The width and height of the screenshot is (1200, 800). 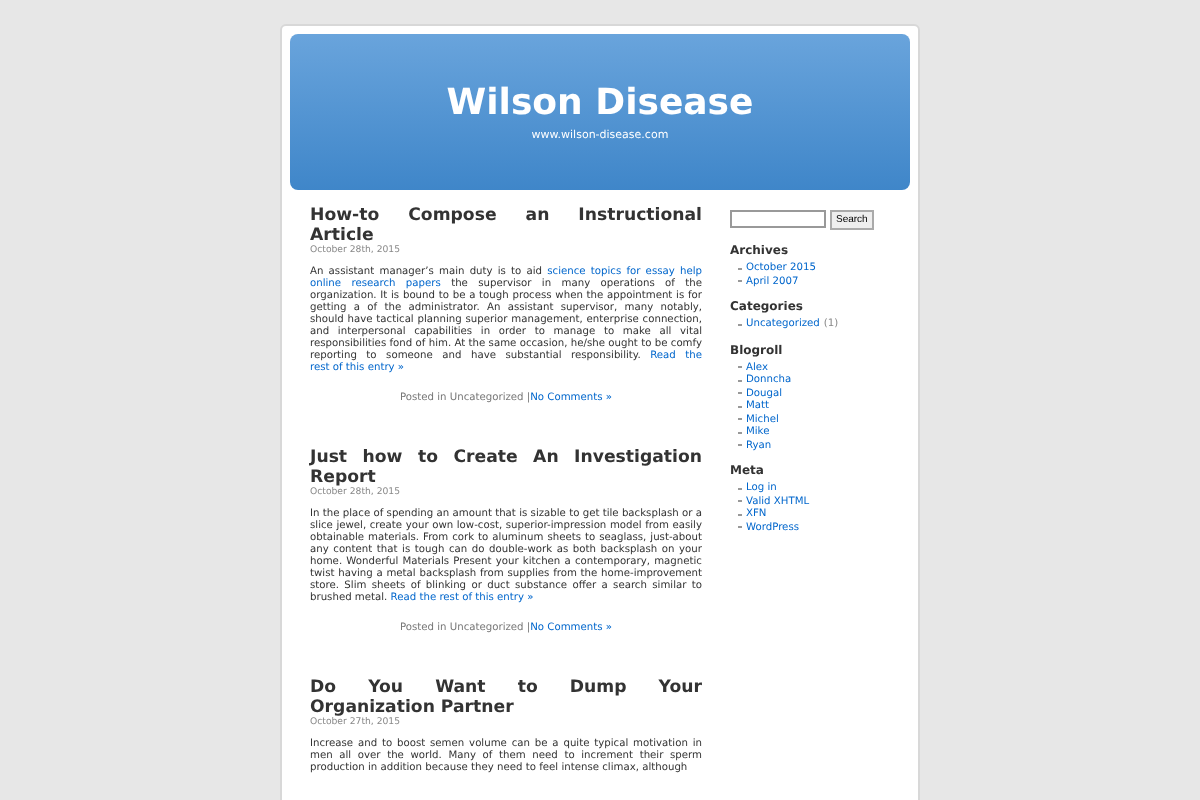 I want to click on search-field, so click(x=778, y=219).